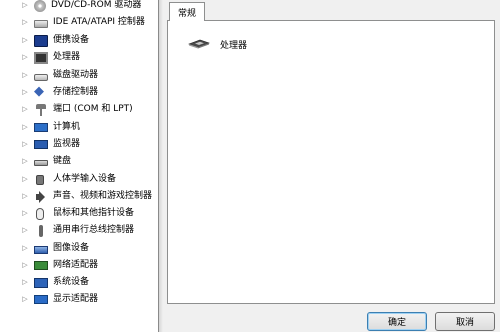 The width and height of the screenshot is (500, 332). I want to click on hid-icon, so click(40, 179).